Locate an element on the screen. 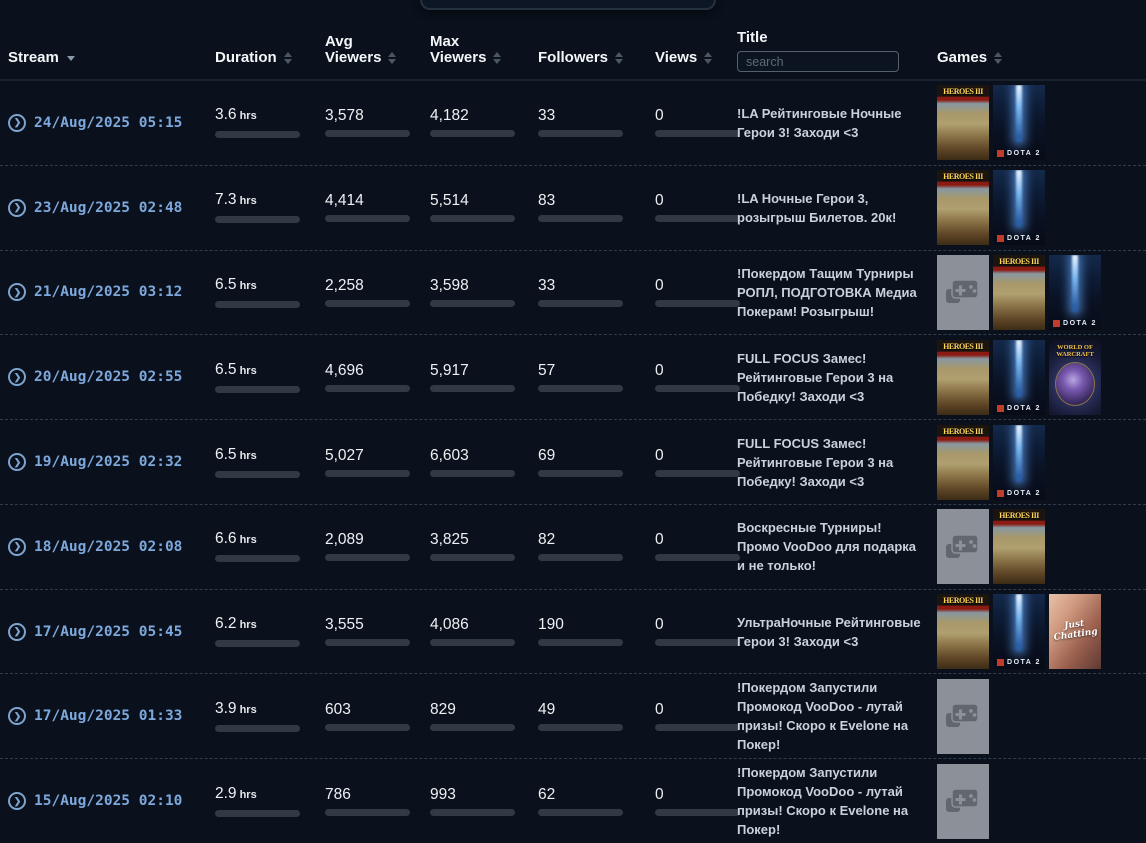 The width and height of the screenshot is (1146, 843). stream-cell: ❯ 23/Aug/2025 02:48 is located at coordinates (111, 207).